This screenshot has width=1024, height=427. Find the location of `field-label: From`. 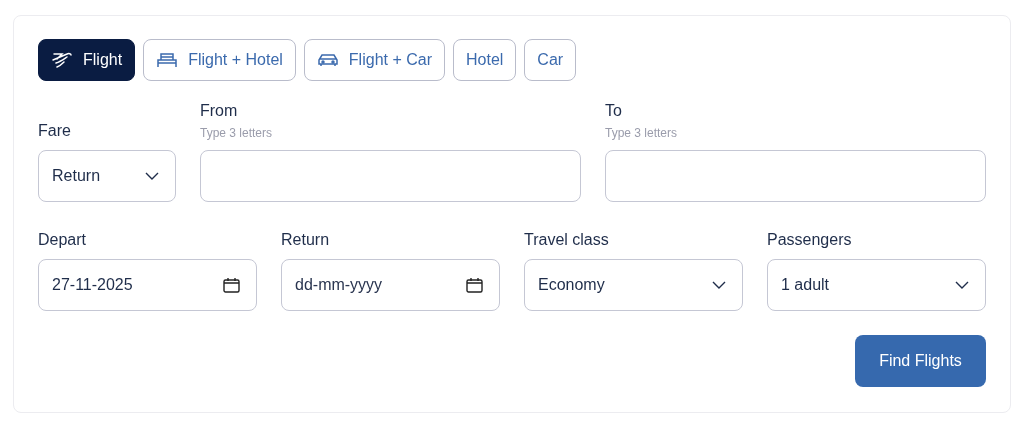

field-label: From is located at coordinates (219, 111).